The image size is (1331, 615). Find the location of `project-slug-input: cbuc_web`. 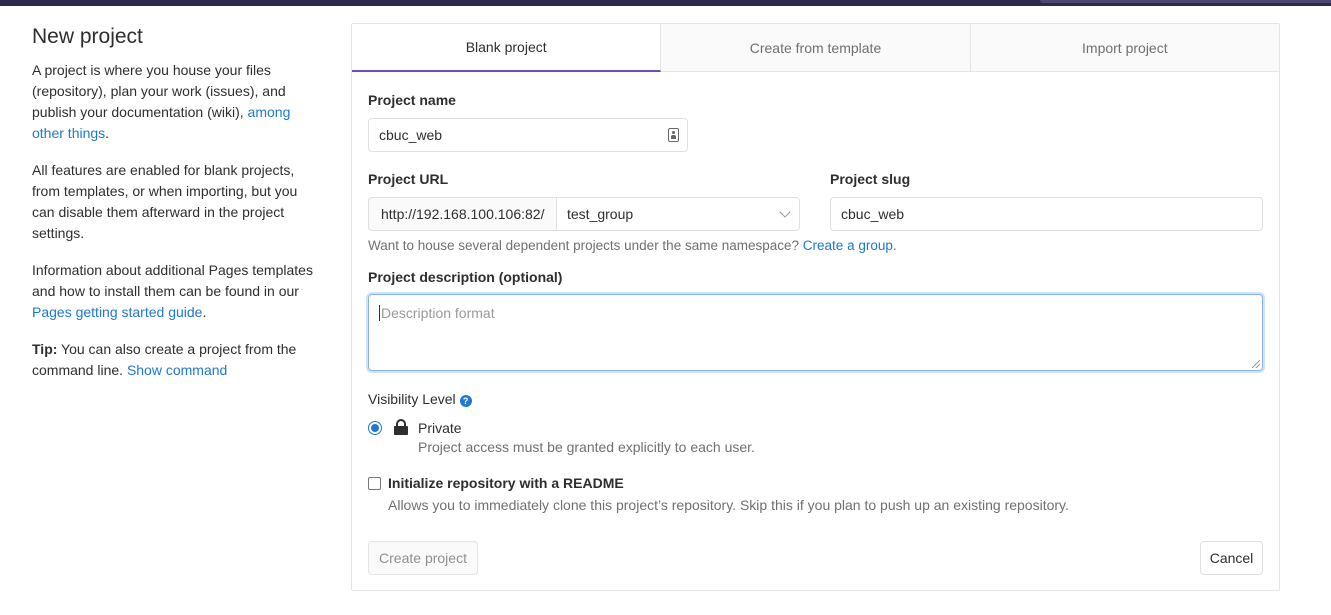

project-slug-input: cbuc_web is located at coordinates (1046, 214).